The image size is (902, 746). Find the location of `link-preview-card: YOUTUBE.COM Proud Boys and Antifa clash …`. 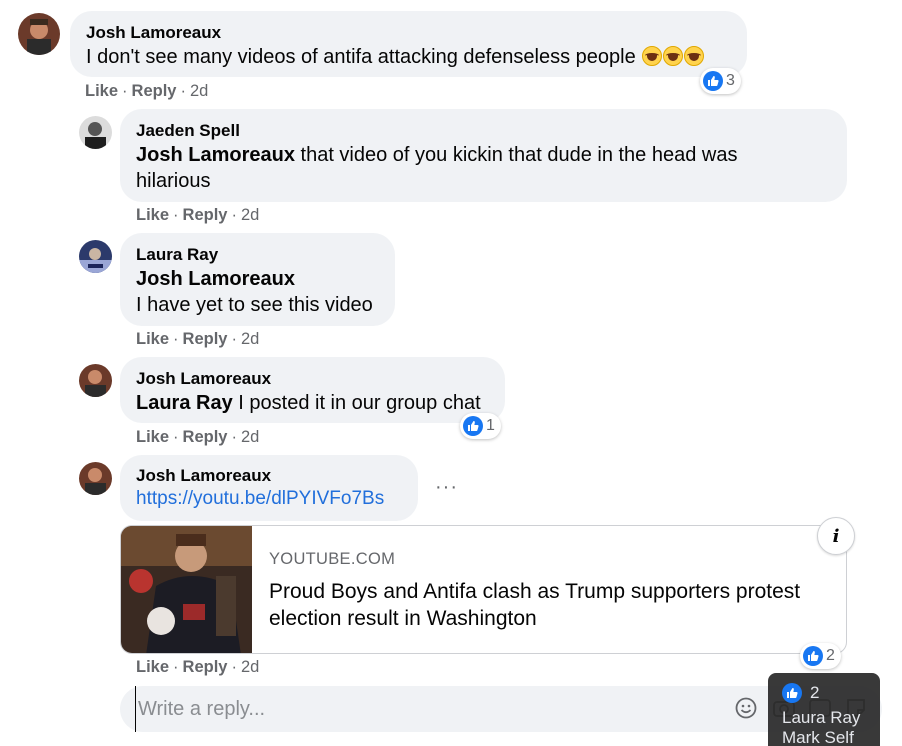

link-preview-card: YOUTUBE.COM Proud Boys and Antifa clash … is located at coordinates (483, 589).